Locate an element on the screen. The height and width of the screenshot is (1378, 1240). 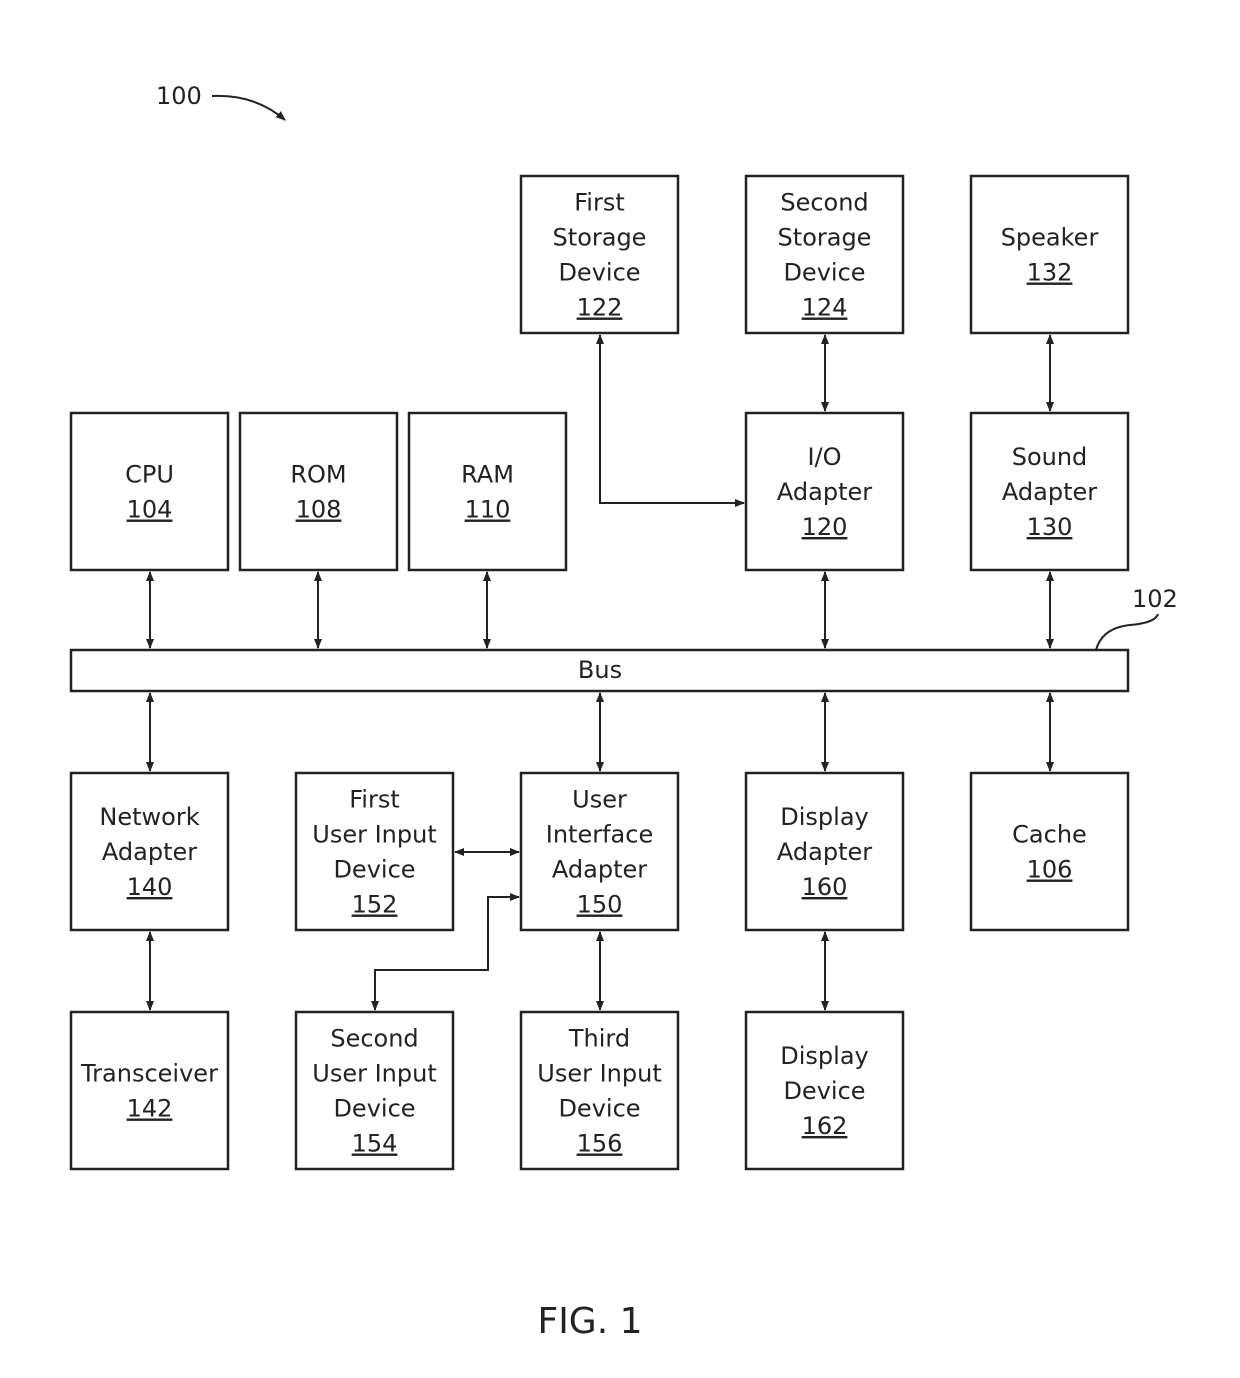
block-label-line: CPU is located at coordinates (149, 475).